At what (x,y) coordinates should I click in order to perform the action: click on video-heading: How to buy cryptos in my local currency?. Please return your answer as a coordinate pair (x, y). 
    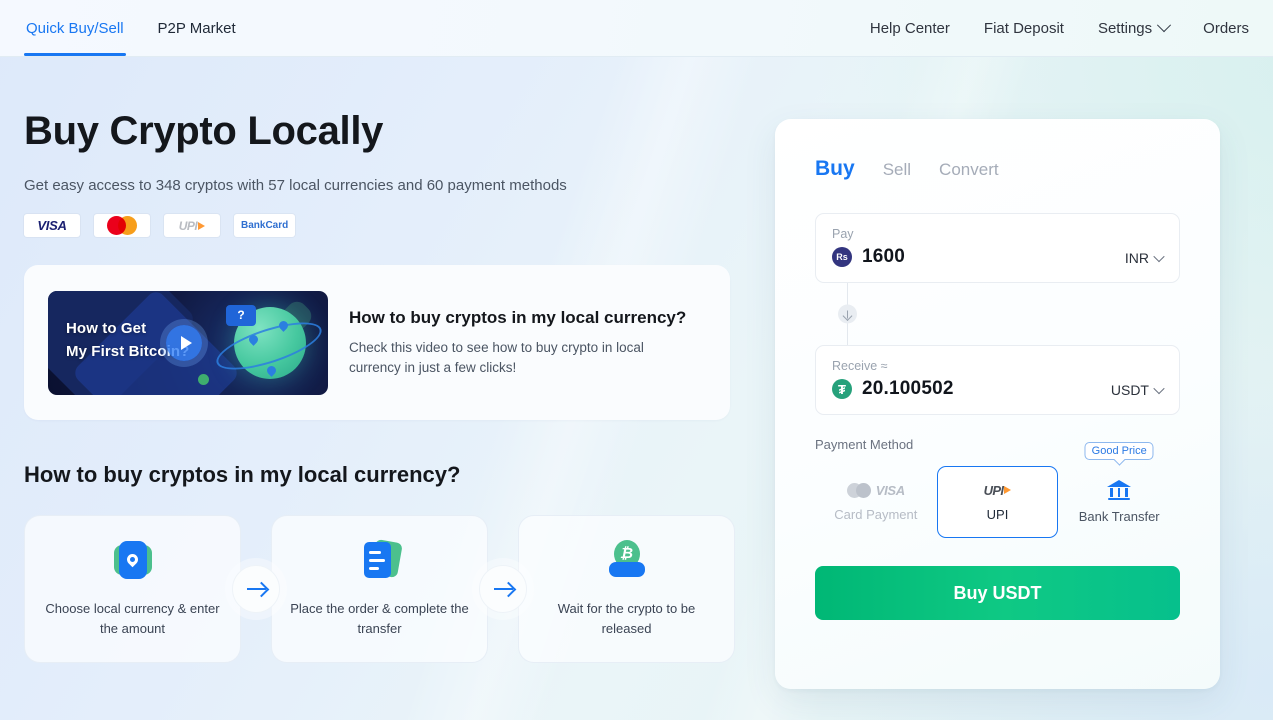
    Looking at the image, I should click on (518, 317).